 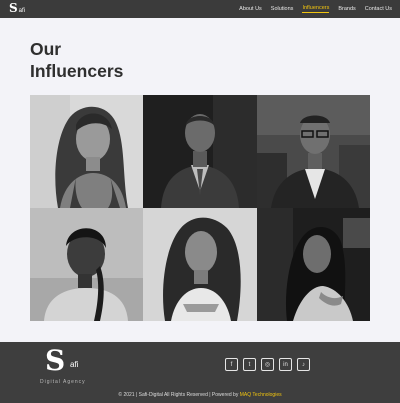 I want to click on tiktok-icon: ♪, so click(x=303, y=364).